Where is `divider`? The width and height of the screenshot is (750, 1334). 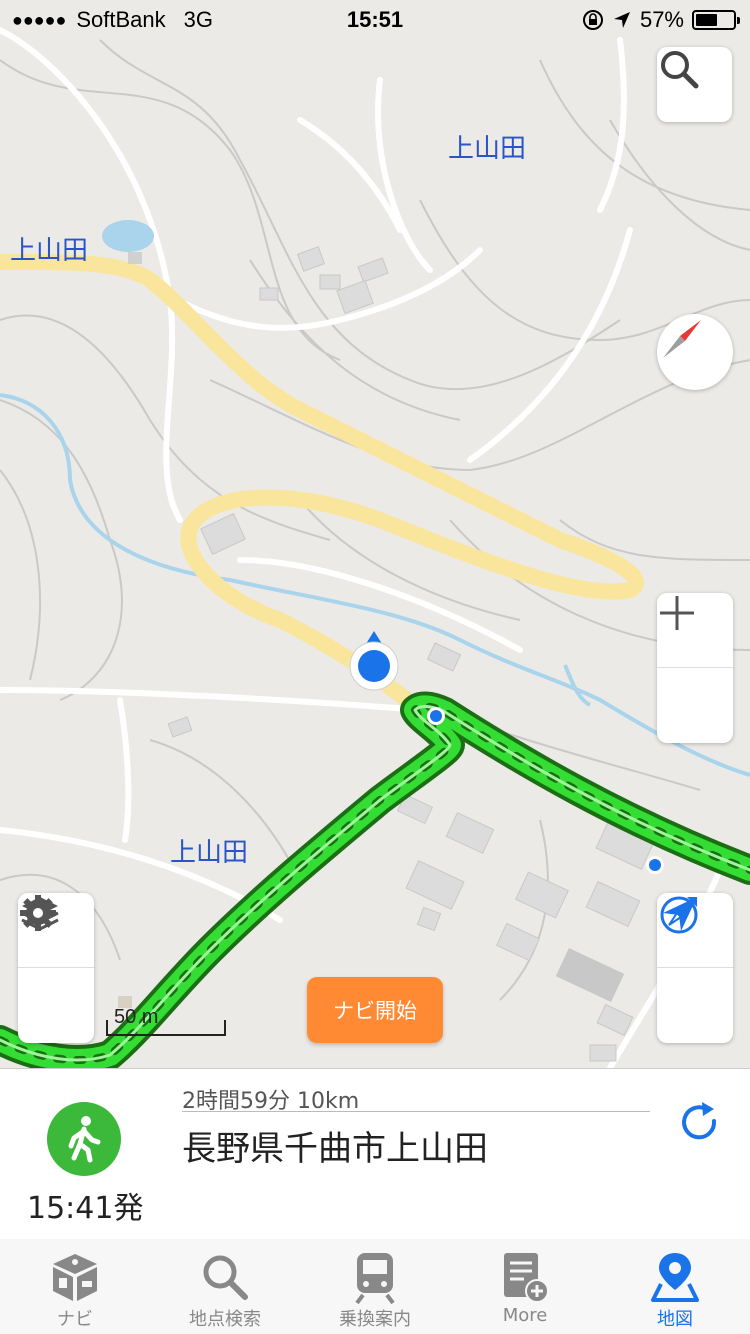
divider is located at coordinates (416, 1111).